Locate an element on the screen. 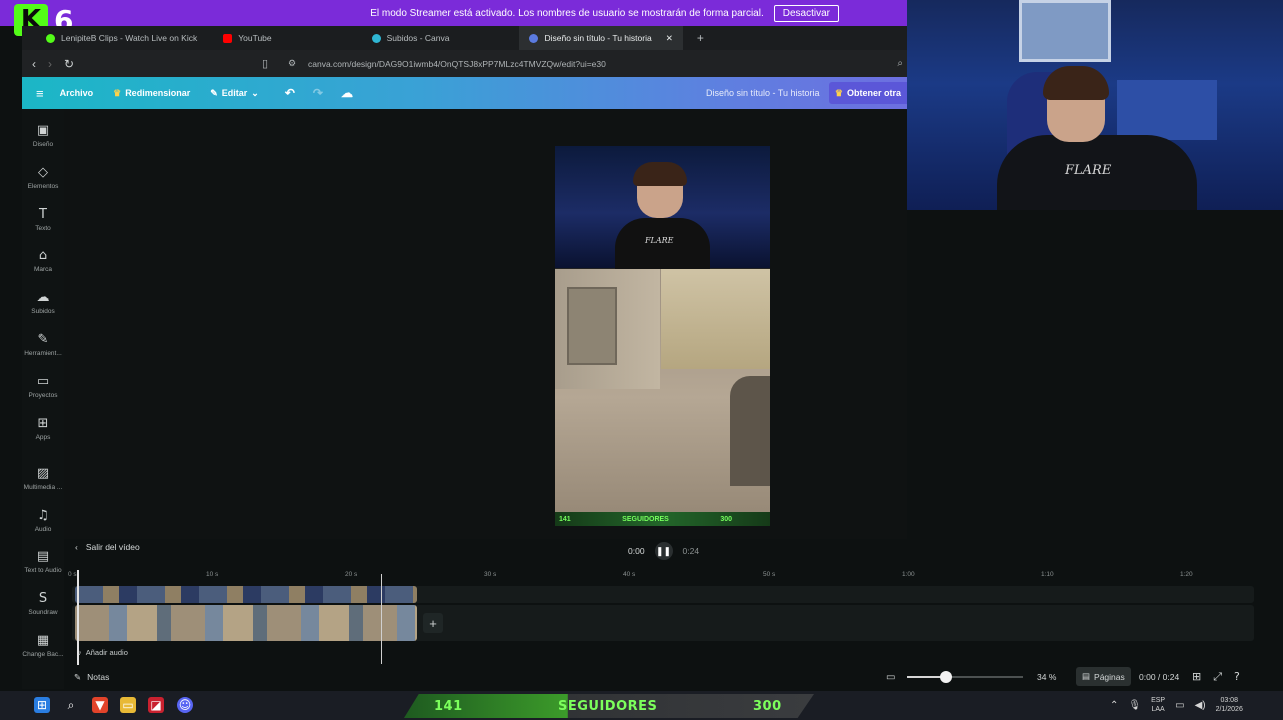 This screenshot has width=1283, height=720. zoom-value: 34 % is located at coordinates (1046, 677).